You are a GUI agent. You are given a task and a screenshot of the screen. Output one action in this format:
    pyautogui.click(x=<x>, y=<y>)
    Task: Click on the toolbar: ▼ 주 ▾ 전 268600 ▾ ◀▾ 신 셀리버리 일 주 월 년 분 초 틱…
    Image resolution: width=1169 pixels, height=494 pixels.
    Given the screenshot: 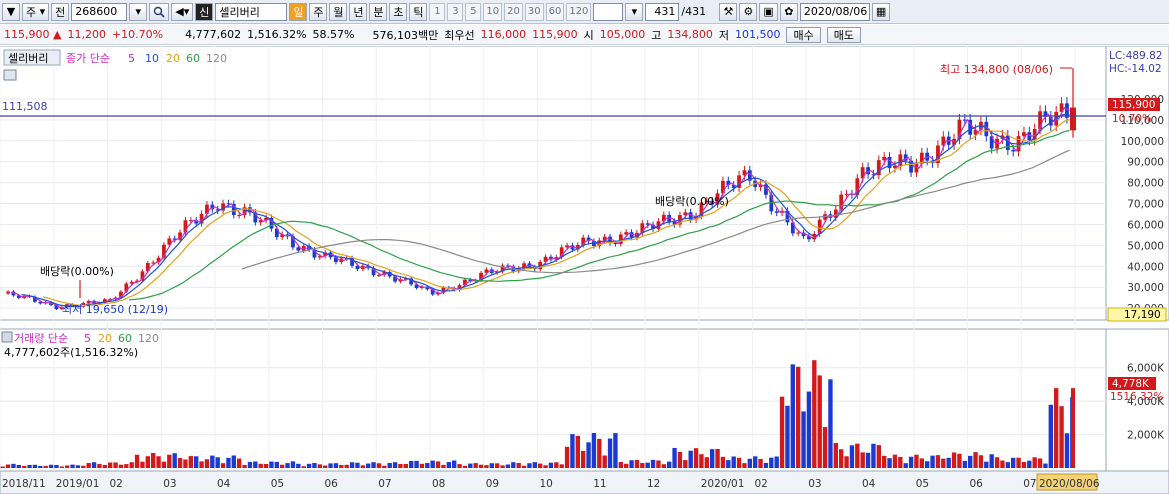 What is the action you would take?
    pyautogui.click(x=584, y=12)
    